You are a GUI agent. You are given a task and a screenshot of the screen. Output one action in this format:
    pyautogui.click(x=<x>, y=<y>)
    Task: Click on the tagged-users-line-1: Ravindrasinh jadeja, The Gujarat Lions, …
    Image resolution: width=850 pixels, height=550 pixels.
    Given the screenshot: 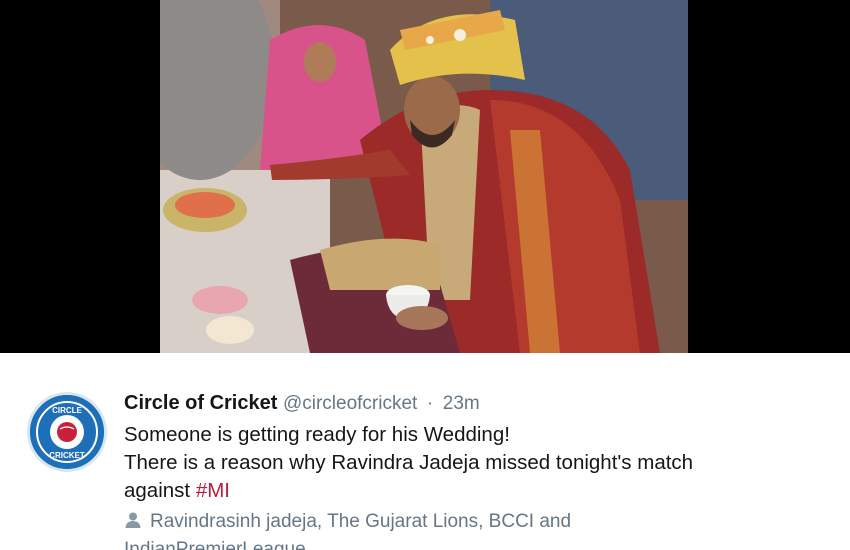 What is the action you would take?
    pyautogui.click(x=360, y=521)
    